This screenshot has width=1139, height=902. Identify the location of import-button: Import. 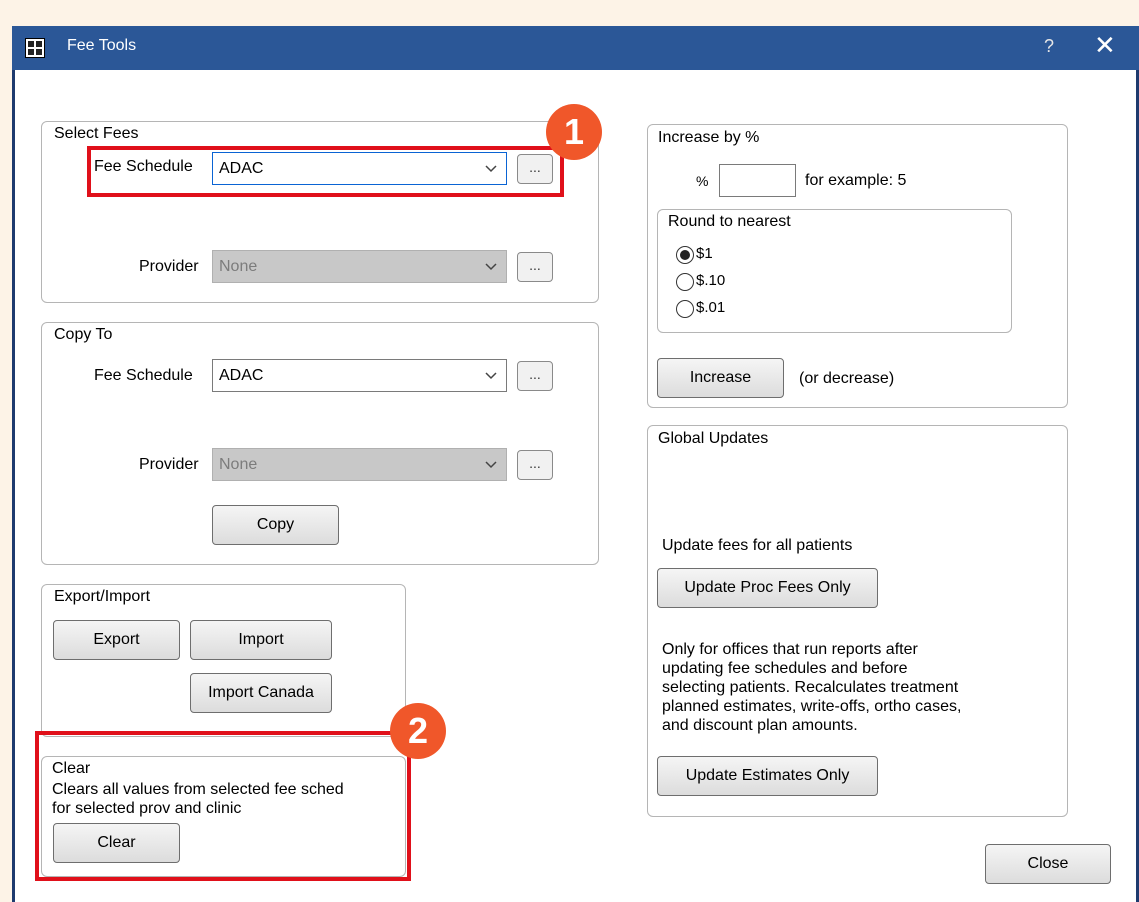
(261, 640).